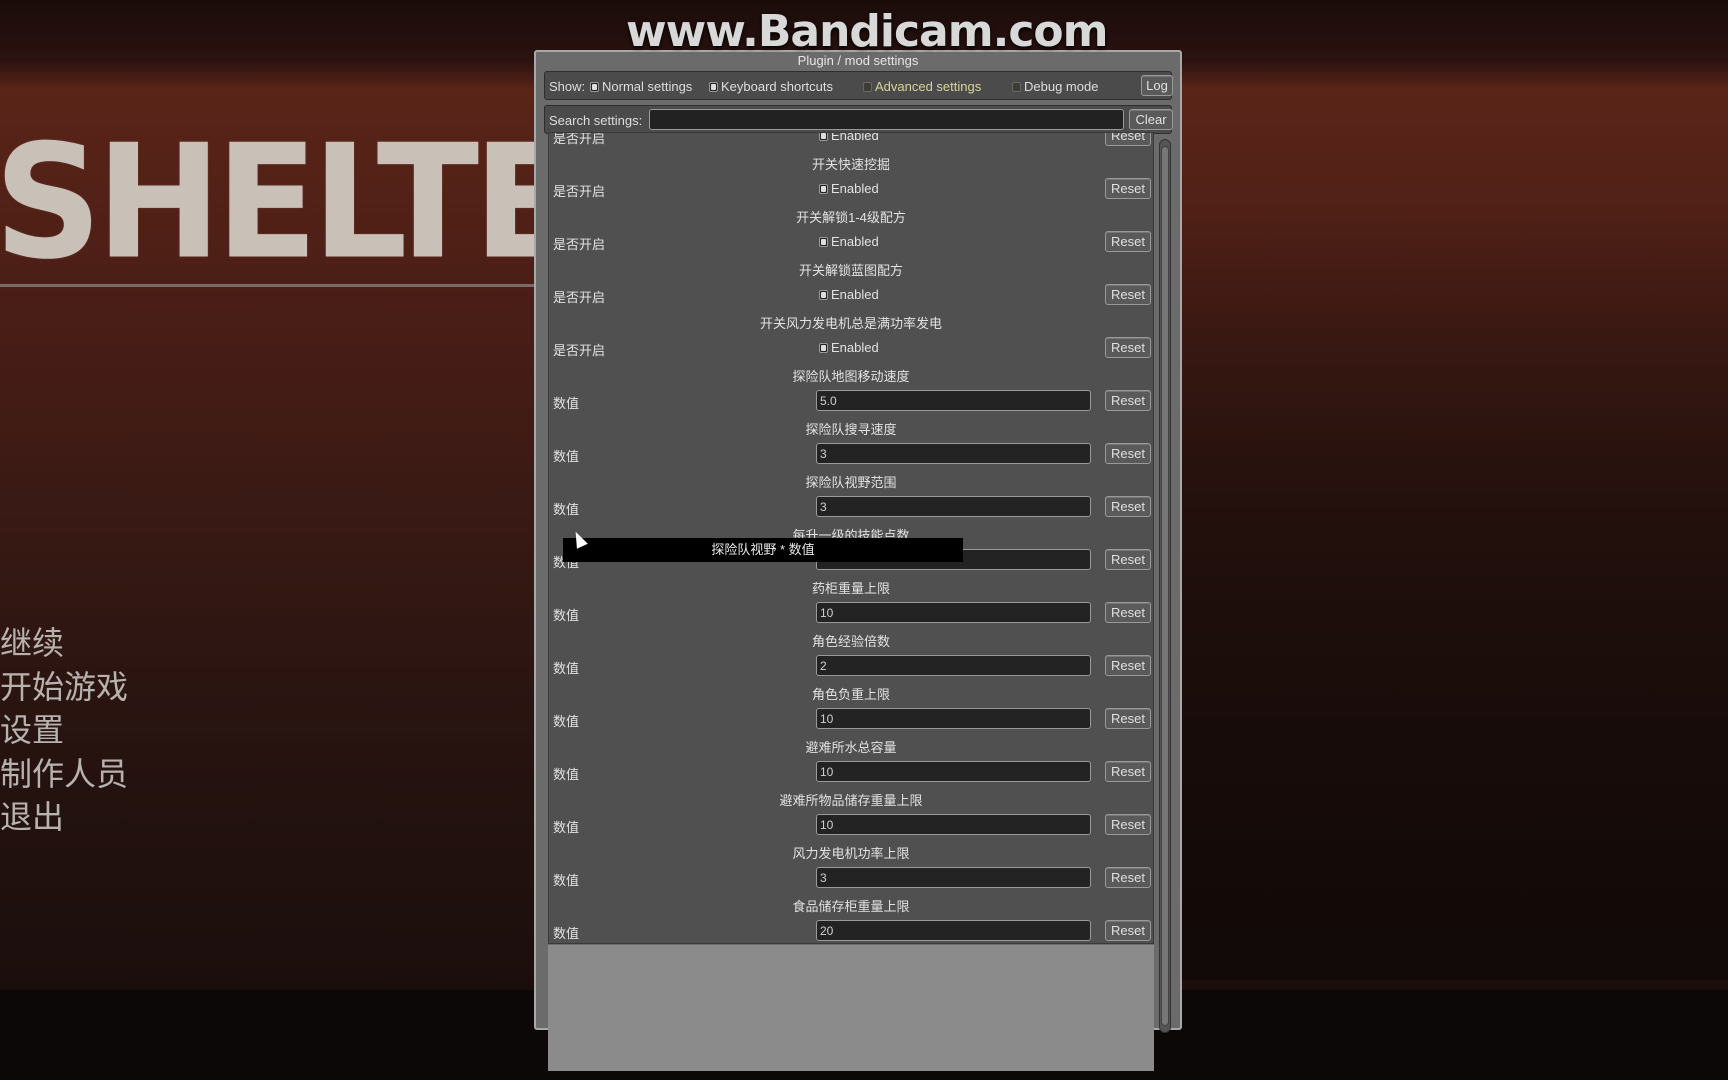 The width and height of the screenshot is (1728, 1080). What do you see at coordinates (851, 811) in the screenshot?
I see `setting-item: 避难所物品储存重量上限 数值 10 Reset` at bounding box center [851, 811].